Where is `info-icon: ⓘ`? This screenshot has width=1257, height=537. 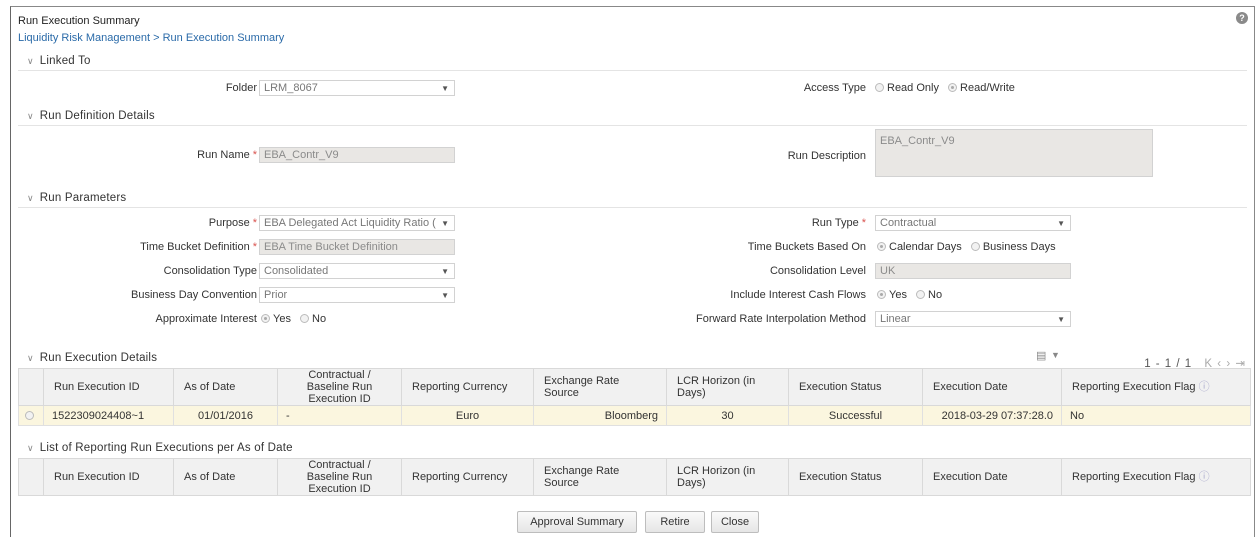 info-icon: ⓘ is located at coordinates (1204, 387).